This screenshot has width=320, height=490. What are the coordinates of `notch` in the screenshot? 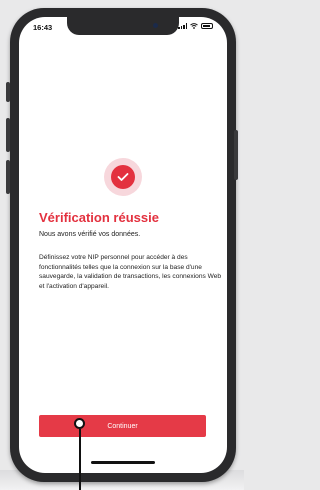 It's located at (123, 26).